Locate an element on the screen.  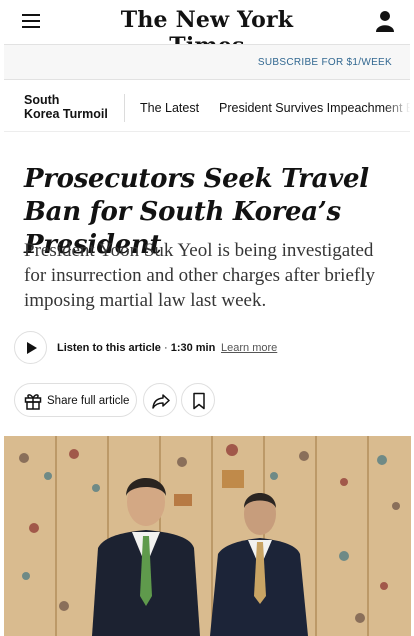
masthead-link: The New York Times is located at coordinates (207, 29).